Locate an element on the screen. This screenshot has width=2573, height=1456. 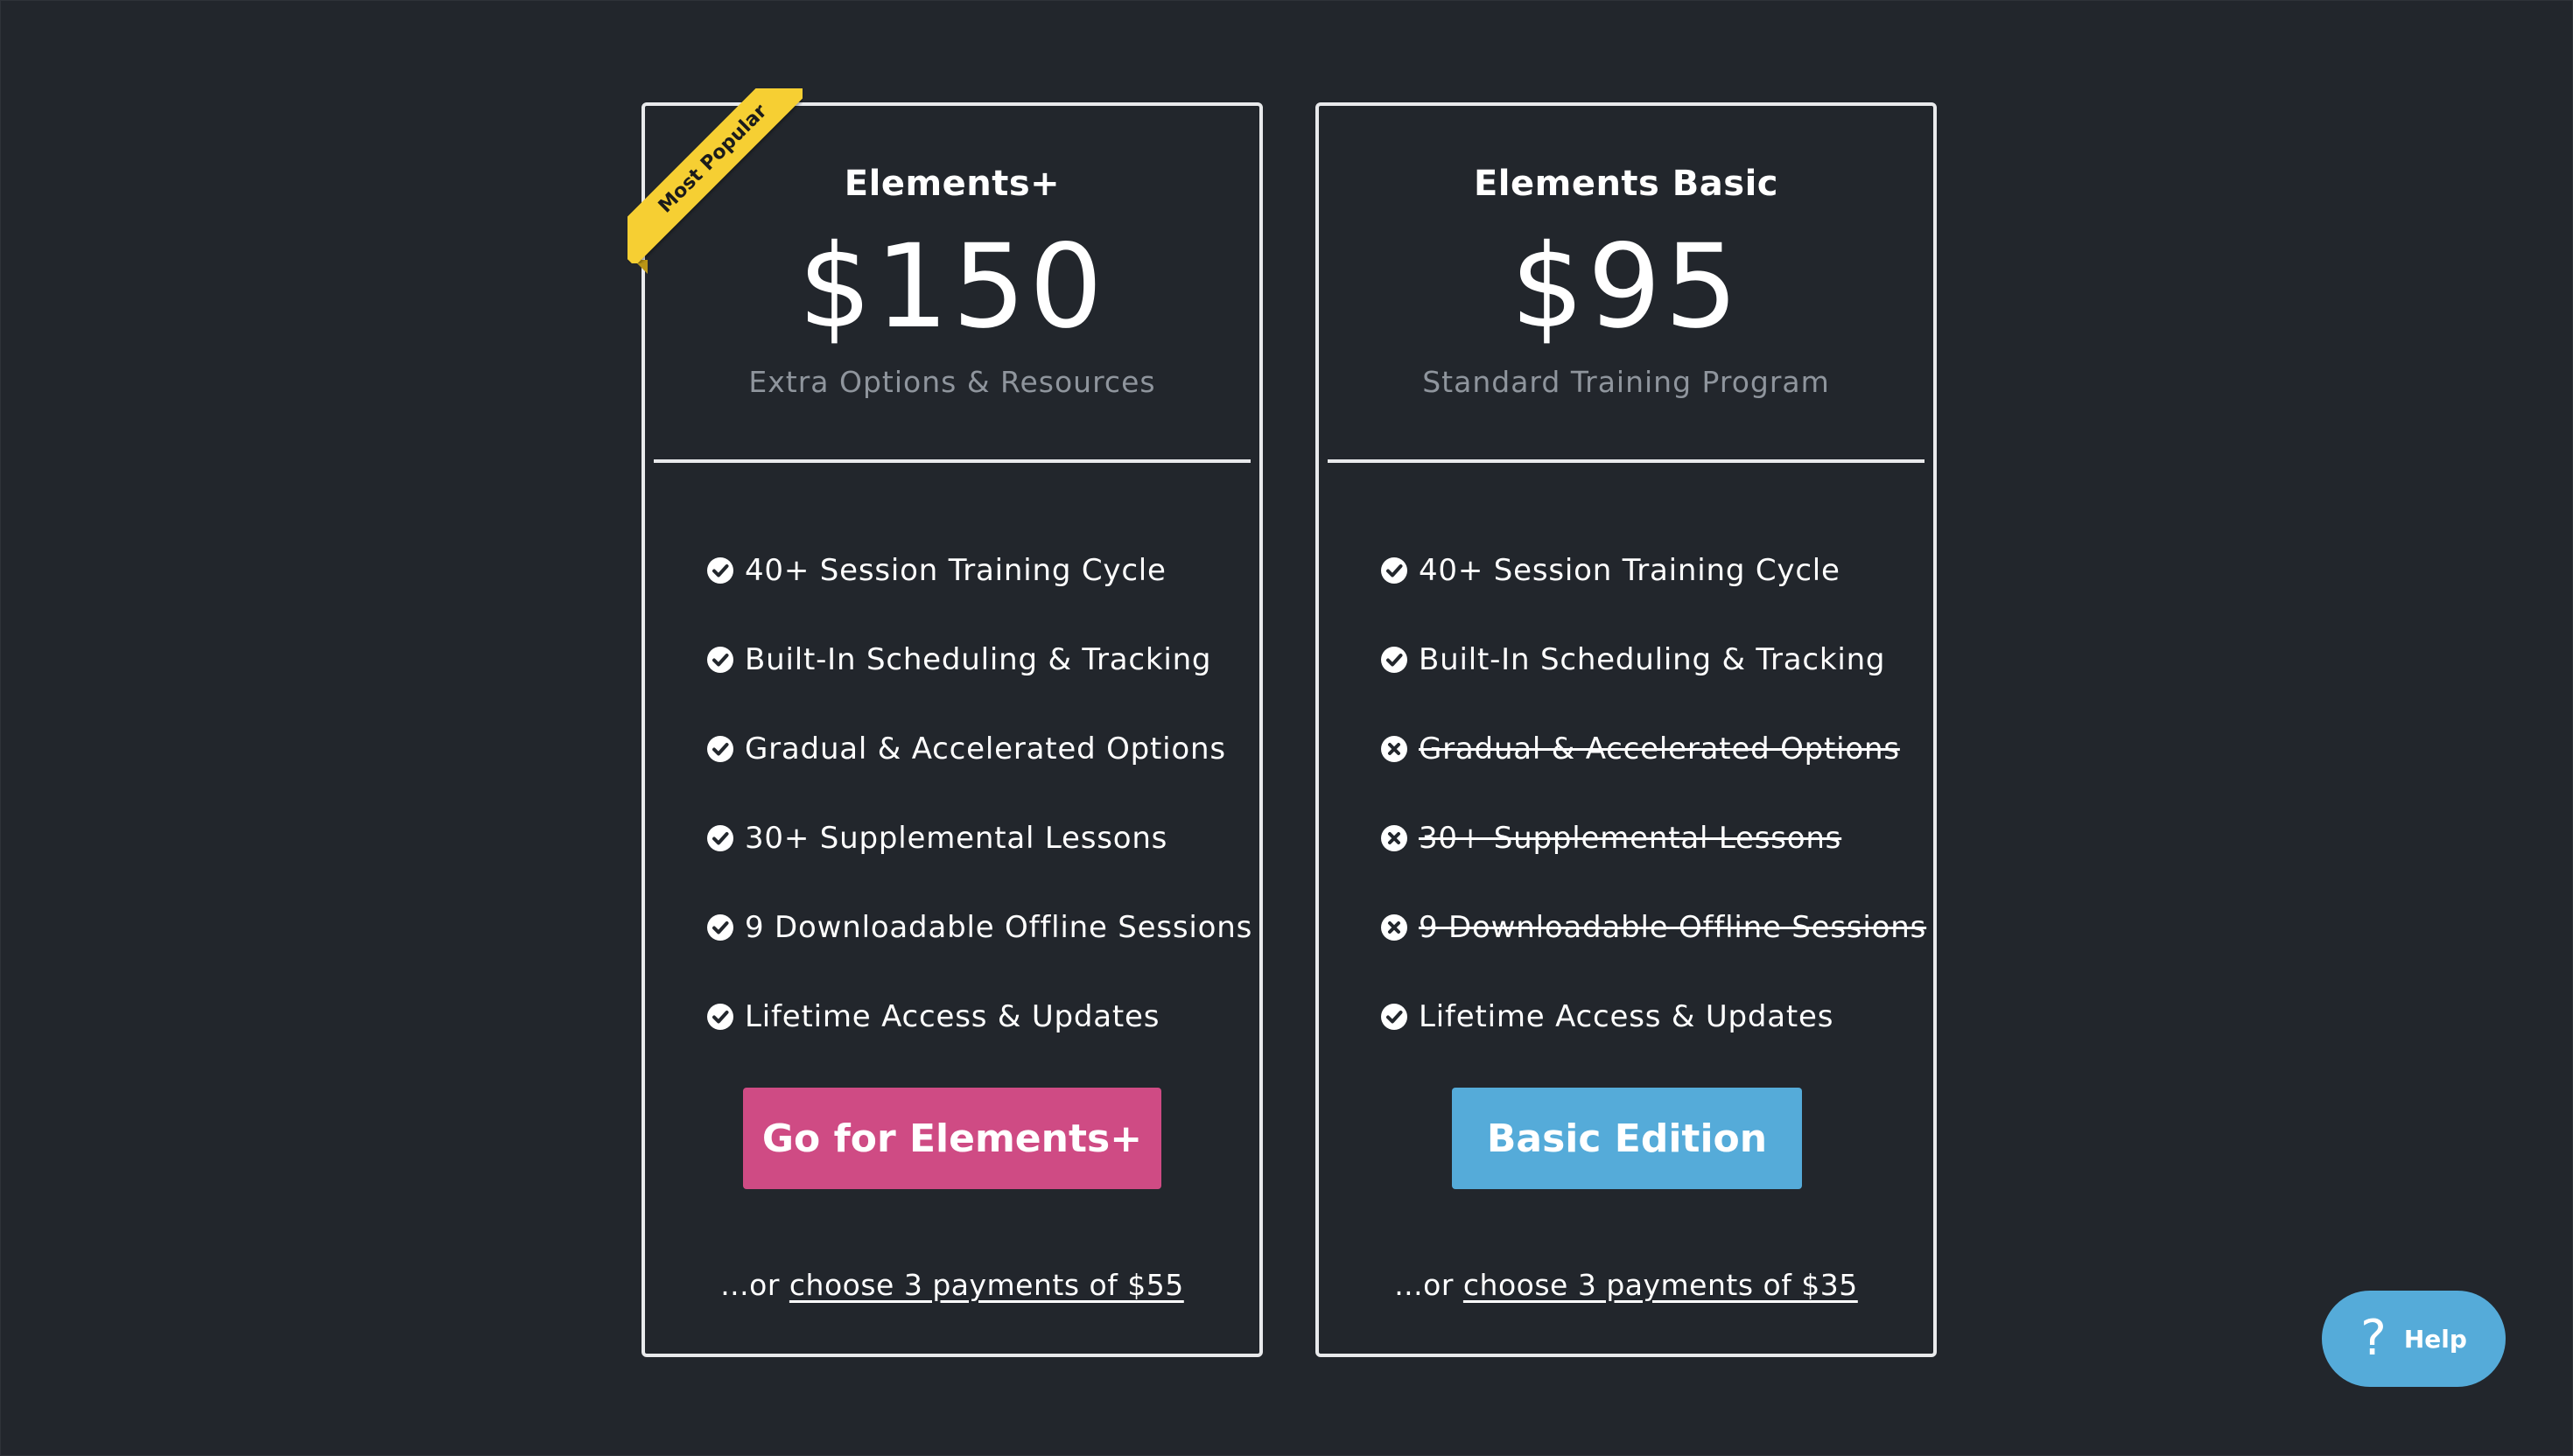
basic-edition-button: Basic Edition is located at coordinates (1627, 1138).